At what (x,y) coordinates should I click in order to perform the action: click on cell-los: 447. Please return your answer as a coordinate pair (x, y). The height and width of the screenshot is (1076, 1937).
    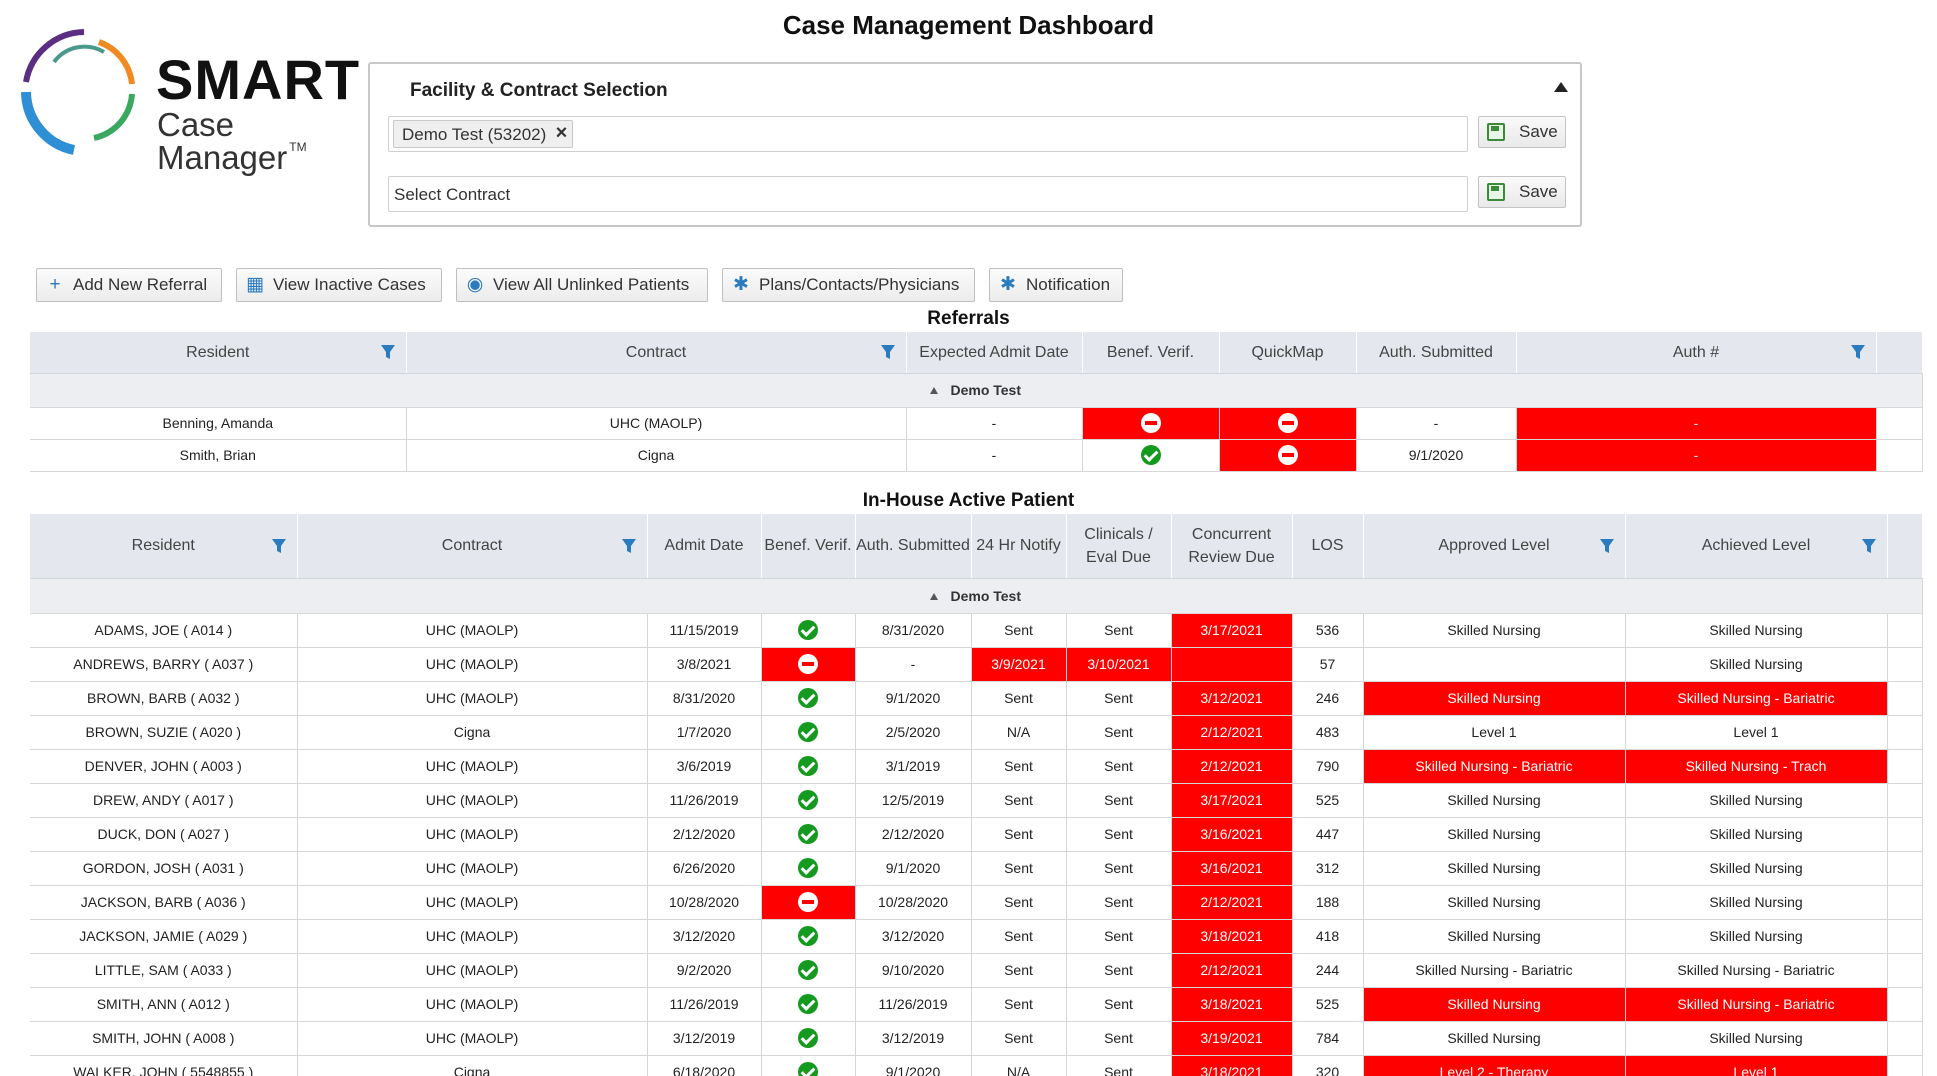
    Looking at the image, I should click on (1328, 834).